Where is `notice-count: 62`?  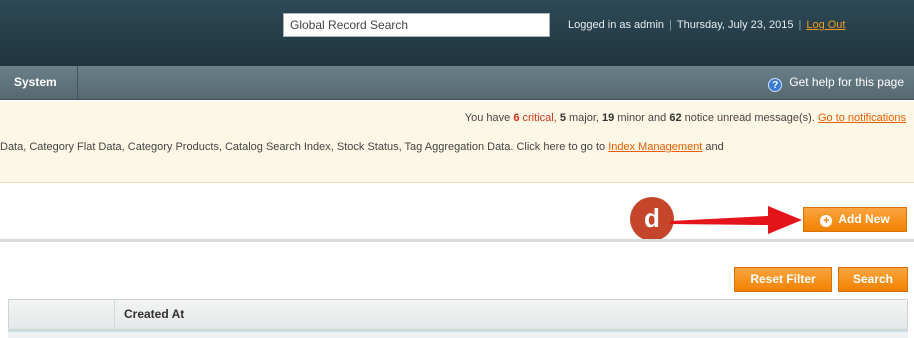
notice-count: 62 is located at coordinates (675, 118).